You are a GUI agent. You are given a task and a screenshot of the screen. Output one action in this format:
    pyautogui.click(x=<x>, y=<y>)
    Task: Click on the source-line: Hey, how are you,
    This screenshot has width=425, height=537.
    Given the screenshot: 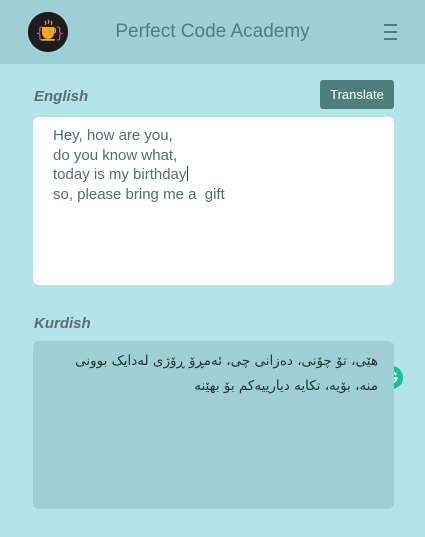 What is the action you would take?
    pyautogui.click(x=113, y=135)
    